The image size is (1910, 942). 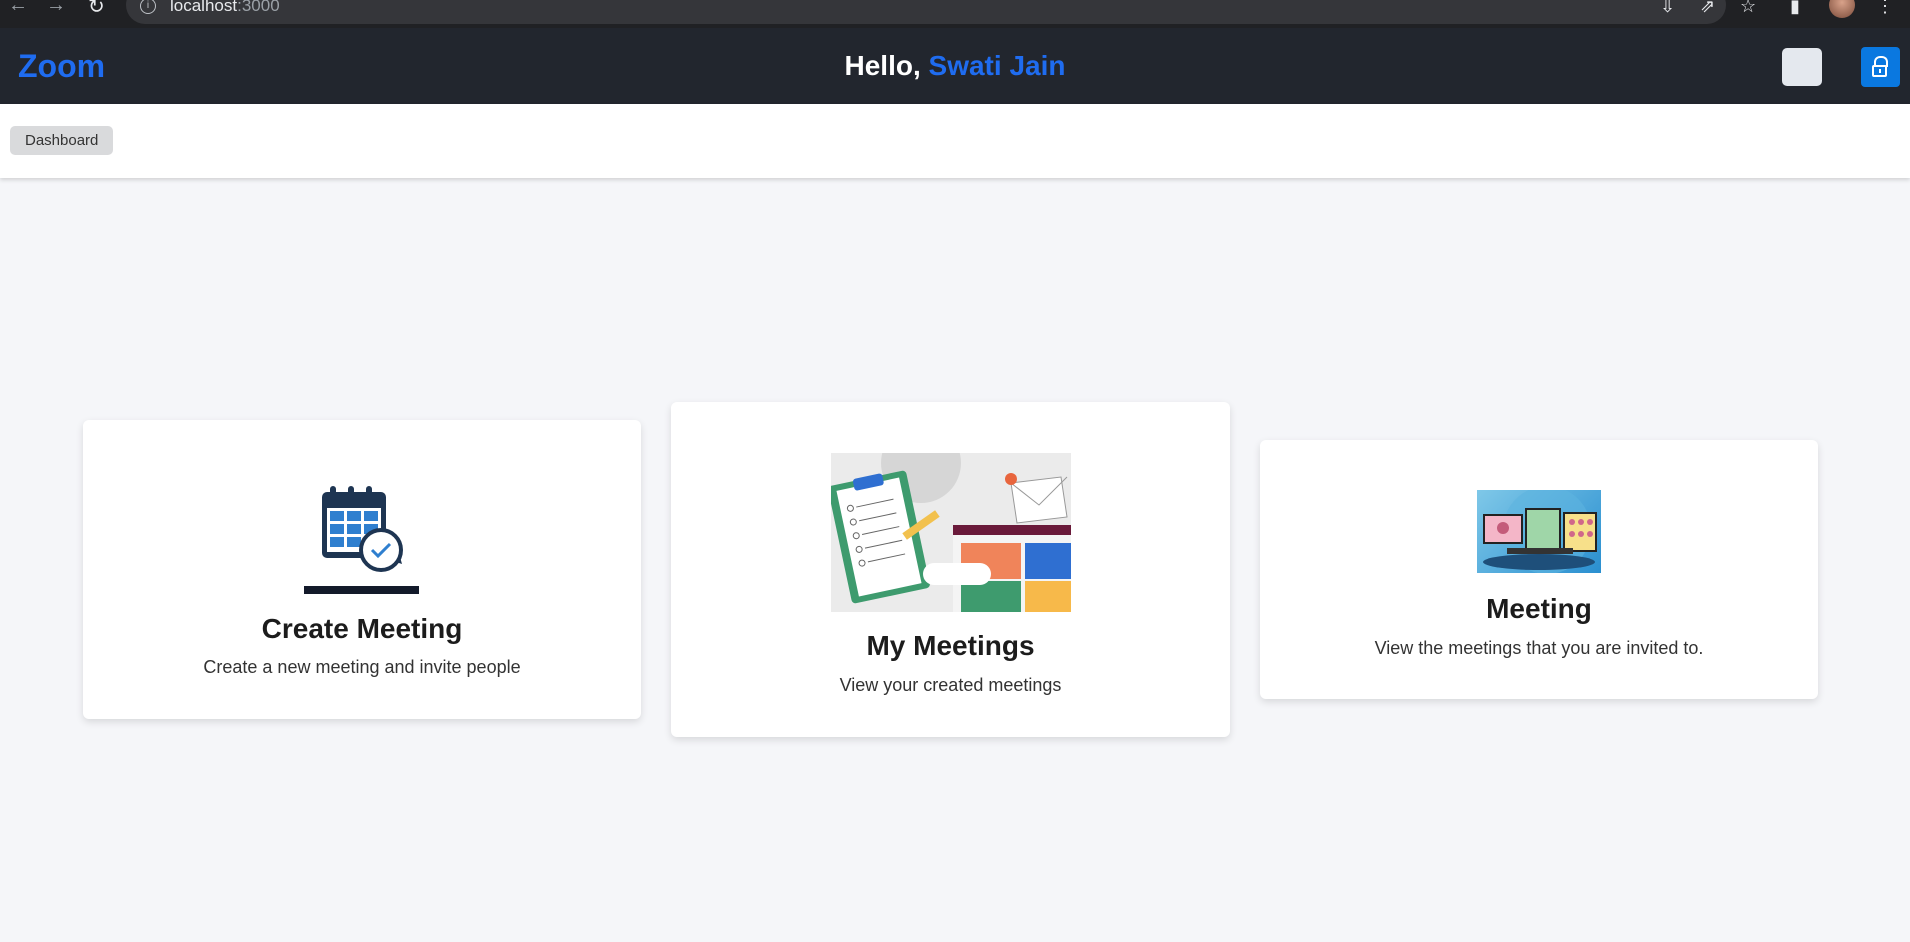 I want to click on card-title: Create Meeting, so click(x=362, y=628).